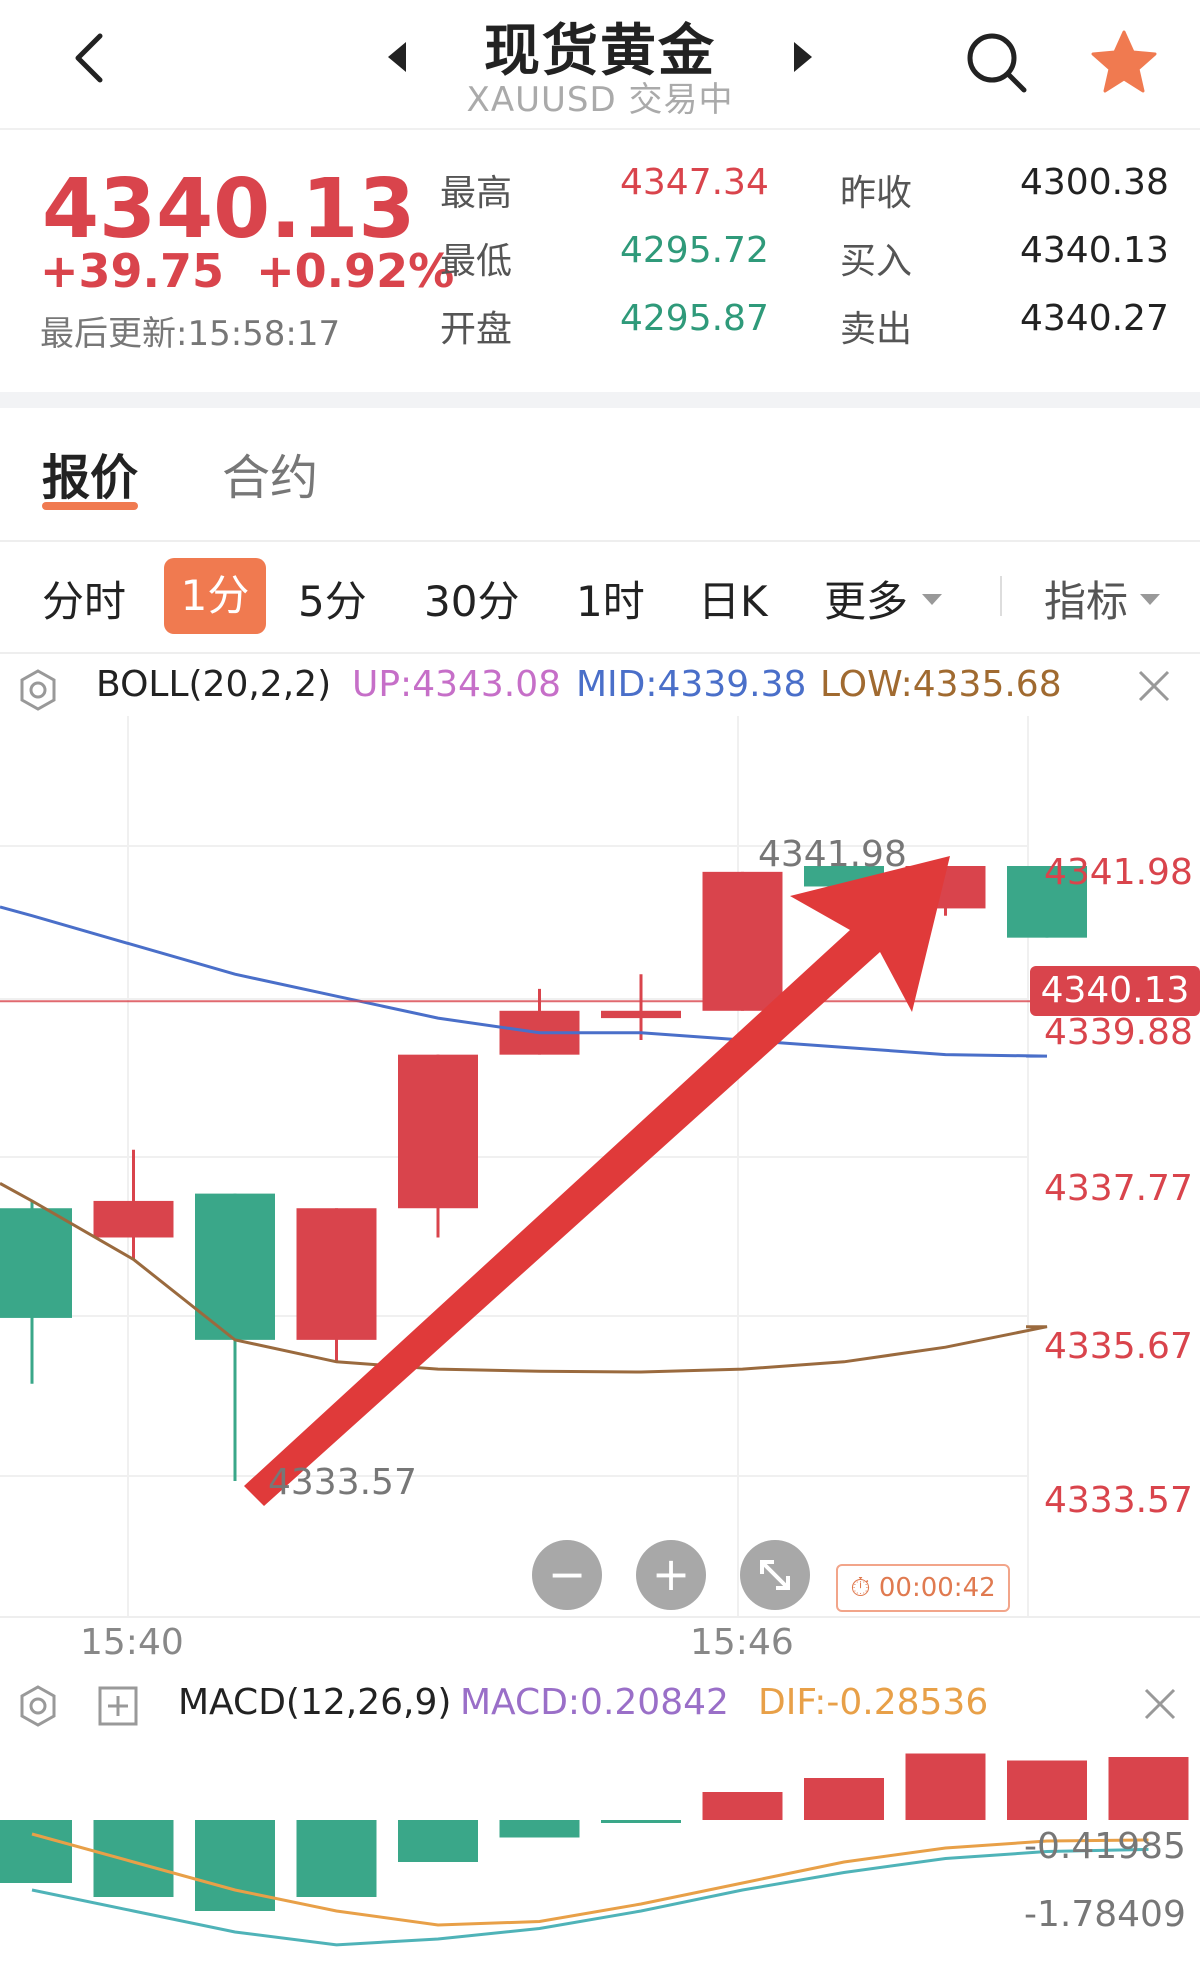  What do you see at coordinates (876, 193) in the screenshot?
I see `stat-label-prev-close: 昨收` at bounding box center [876, 193].